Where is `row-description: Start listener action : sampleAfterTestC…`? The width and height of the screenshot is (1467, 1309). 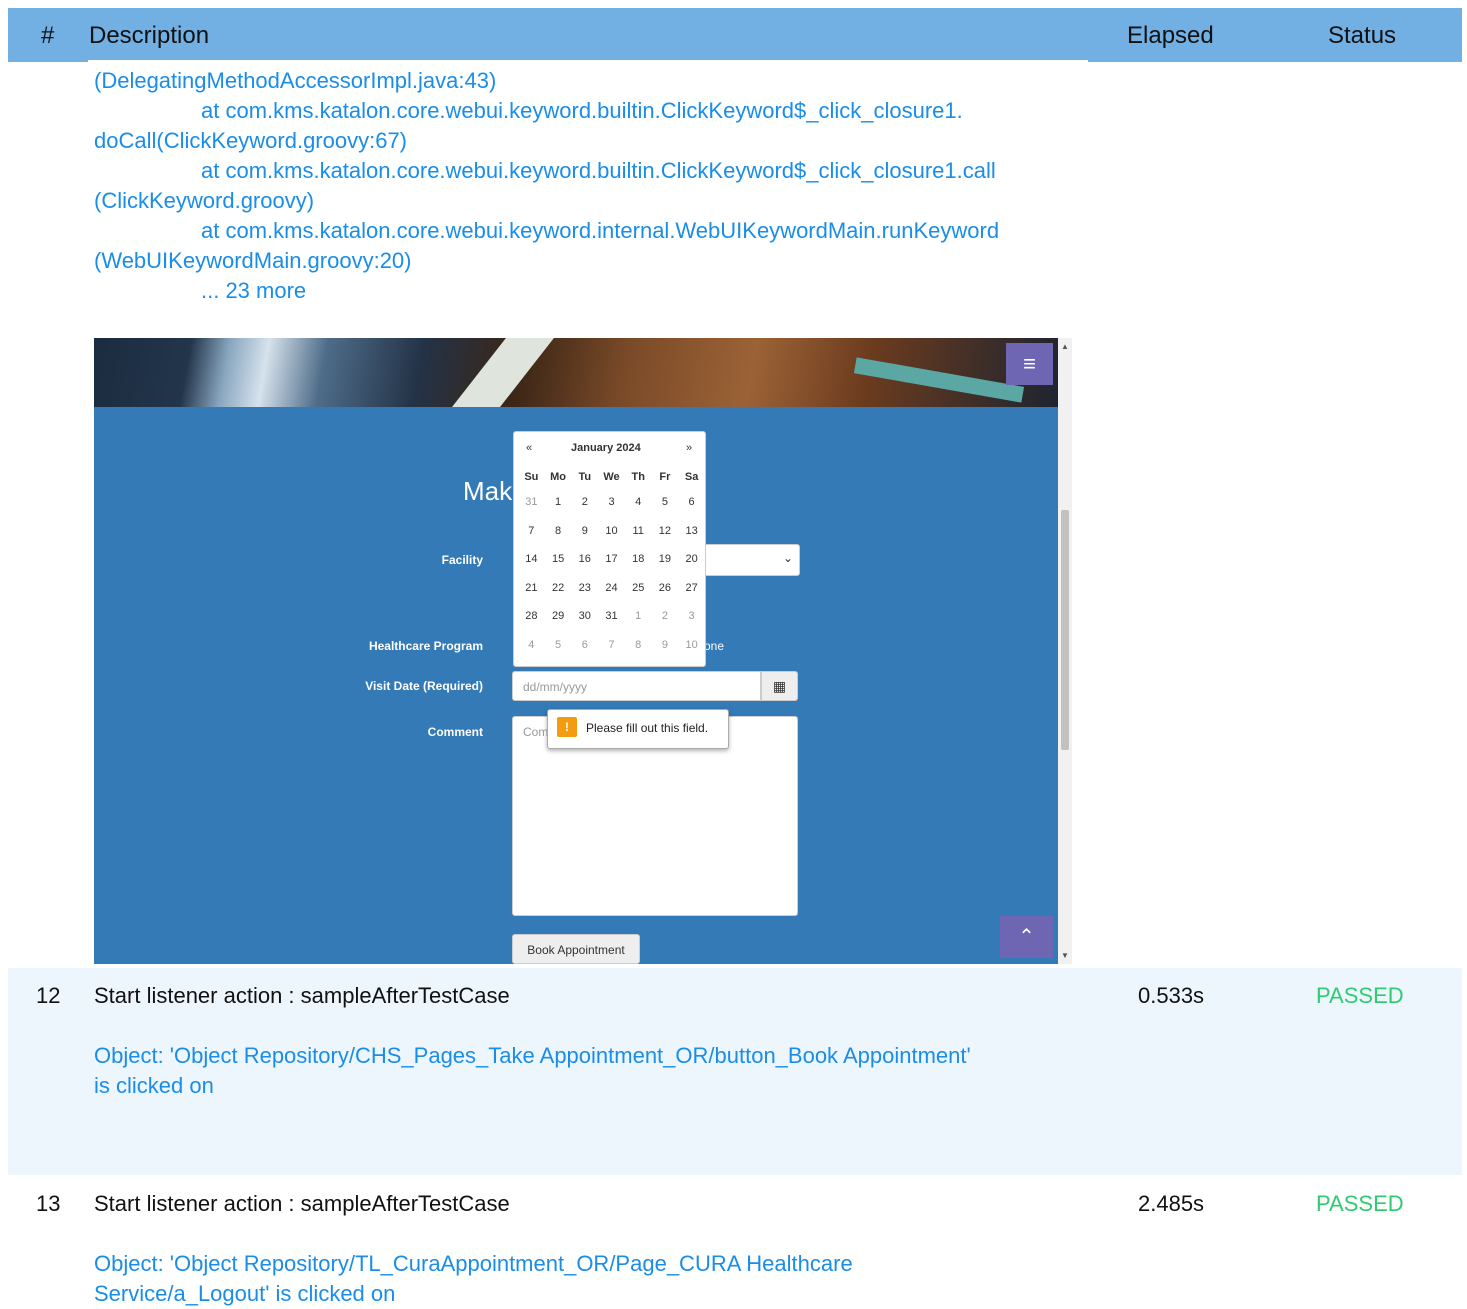 row-description: Start listener action : sampleAfterTestC… is located at coordinates (302, 1203).